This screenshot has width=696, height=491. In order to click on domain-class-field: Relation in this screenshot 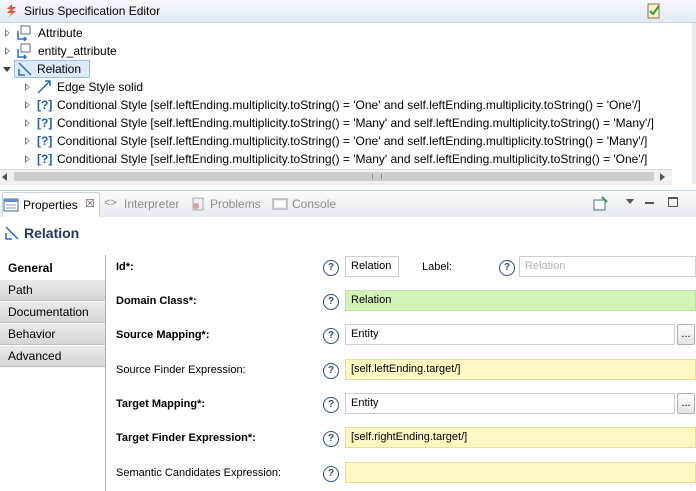, I will do `click(520, 300)`.